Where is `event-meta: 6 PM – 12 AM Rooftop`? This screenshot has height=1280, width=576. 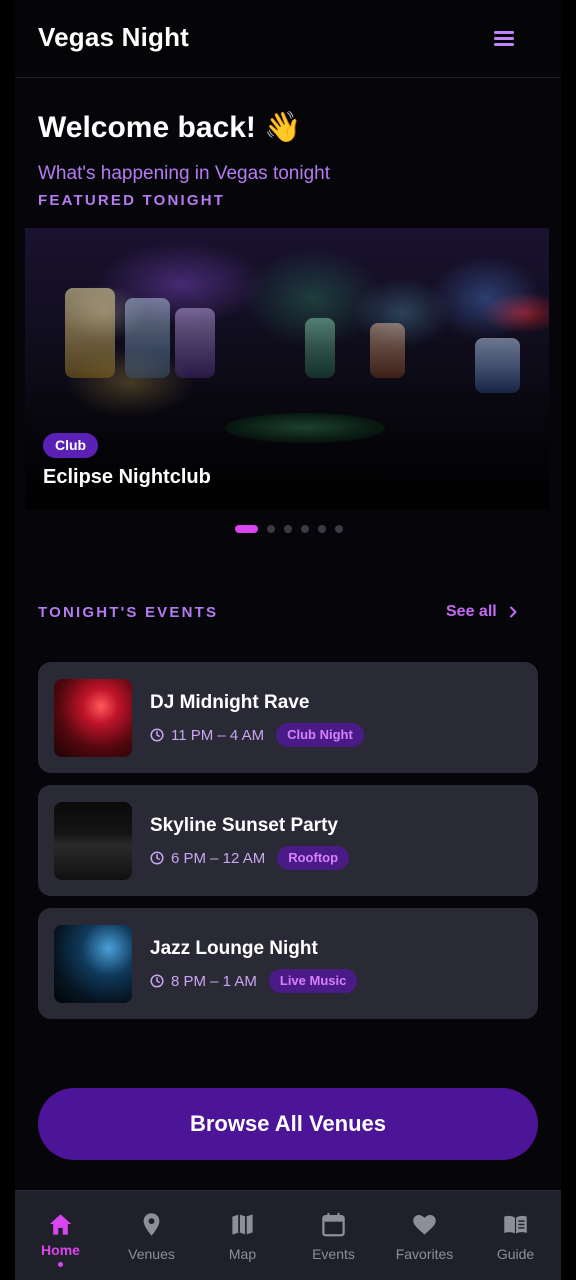 event-meta: 6 PM – 12 AM Rooftop is located at coordinates (250, 858).